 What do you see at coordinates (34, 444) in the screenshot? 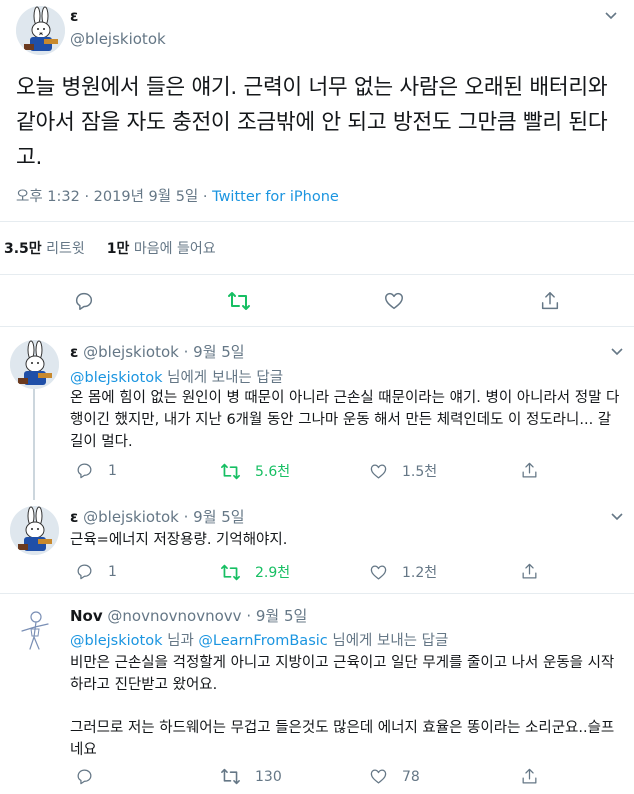
I see `thread-line` at bounding box center [34, 444].